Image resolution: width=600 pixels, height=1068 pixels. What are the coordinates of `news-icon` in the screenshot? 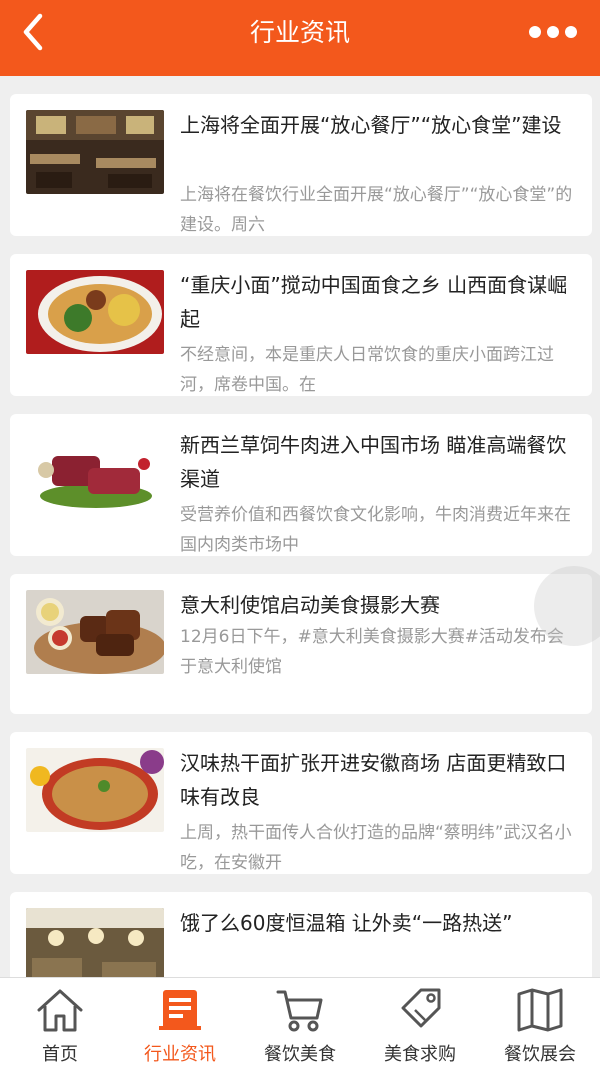 It's located at (180, 1010).